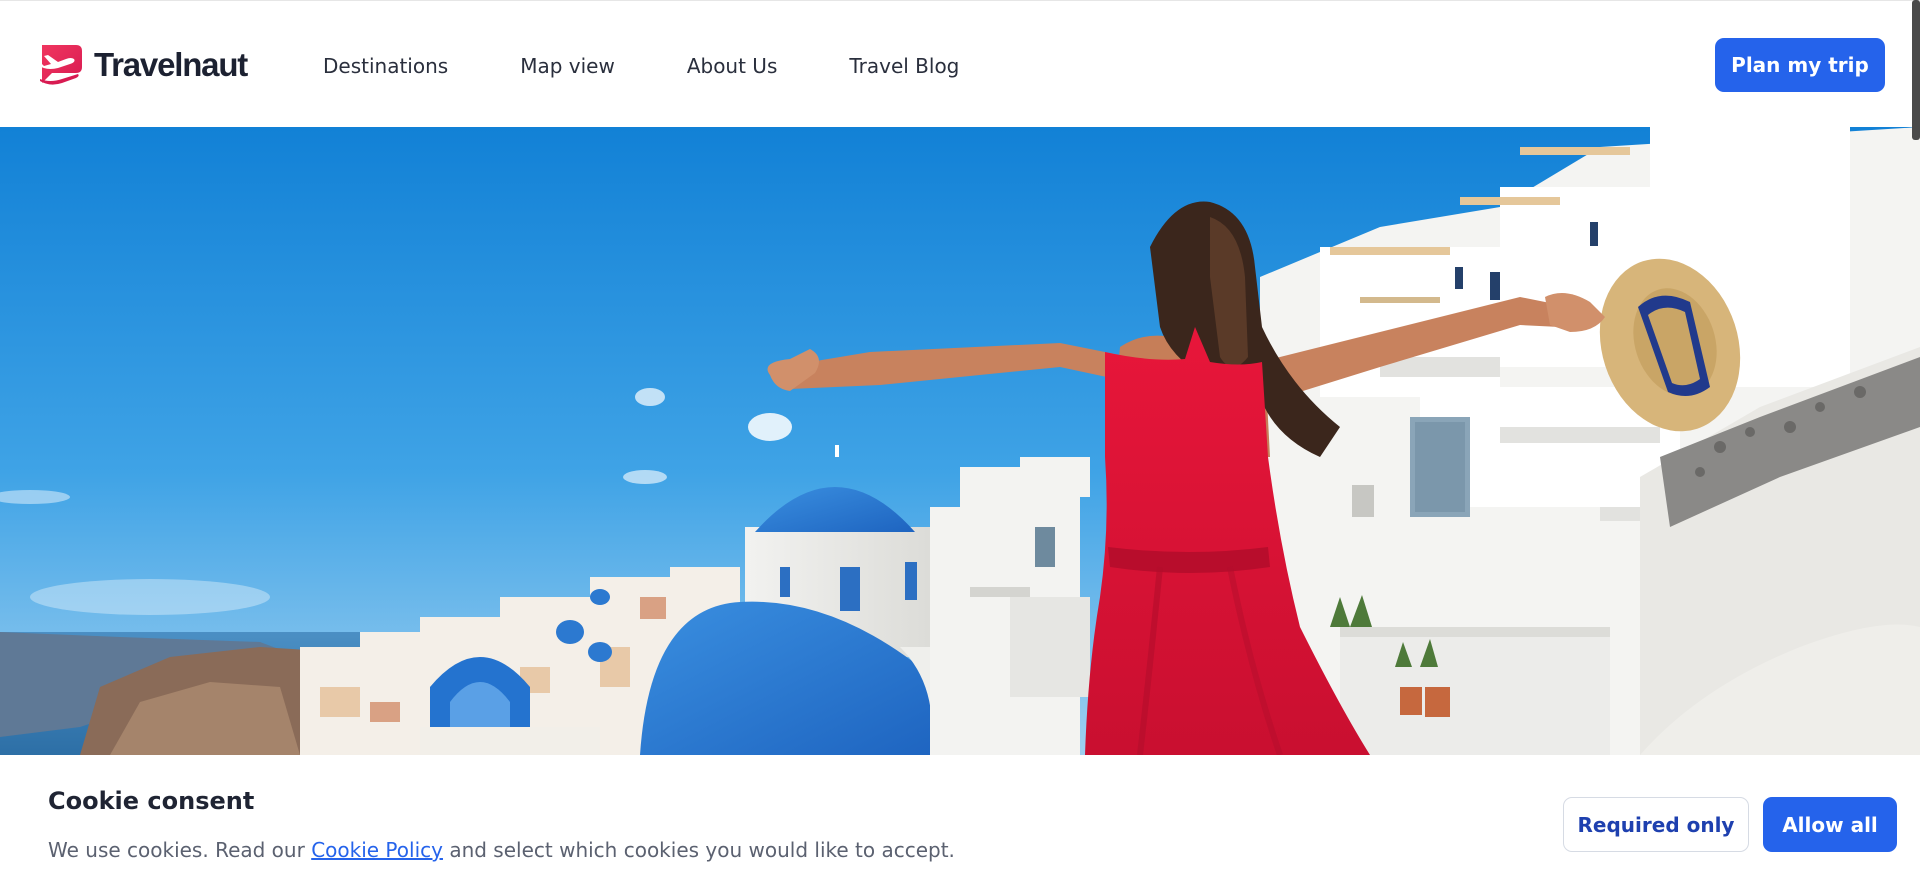 This screenshot has width=1920, height=890. Describe the element at coordinates (385, 66) in the screenshot. I see `nav-item-destinations: Destinations` at that location.